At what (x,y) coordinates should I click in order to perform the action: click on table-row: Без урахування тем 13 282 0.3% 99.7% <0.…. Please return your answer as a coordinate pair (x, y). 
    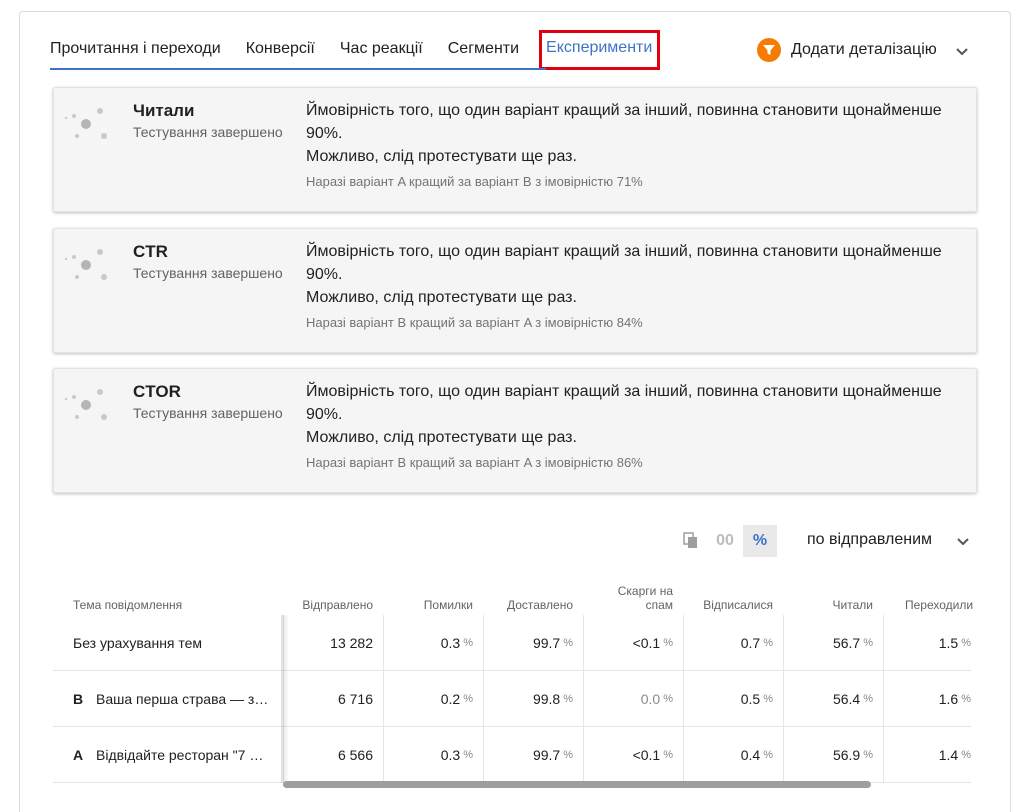
    Looking at the image, I should click on (512, 643).